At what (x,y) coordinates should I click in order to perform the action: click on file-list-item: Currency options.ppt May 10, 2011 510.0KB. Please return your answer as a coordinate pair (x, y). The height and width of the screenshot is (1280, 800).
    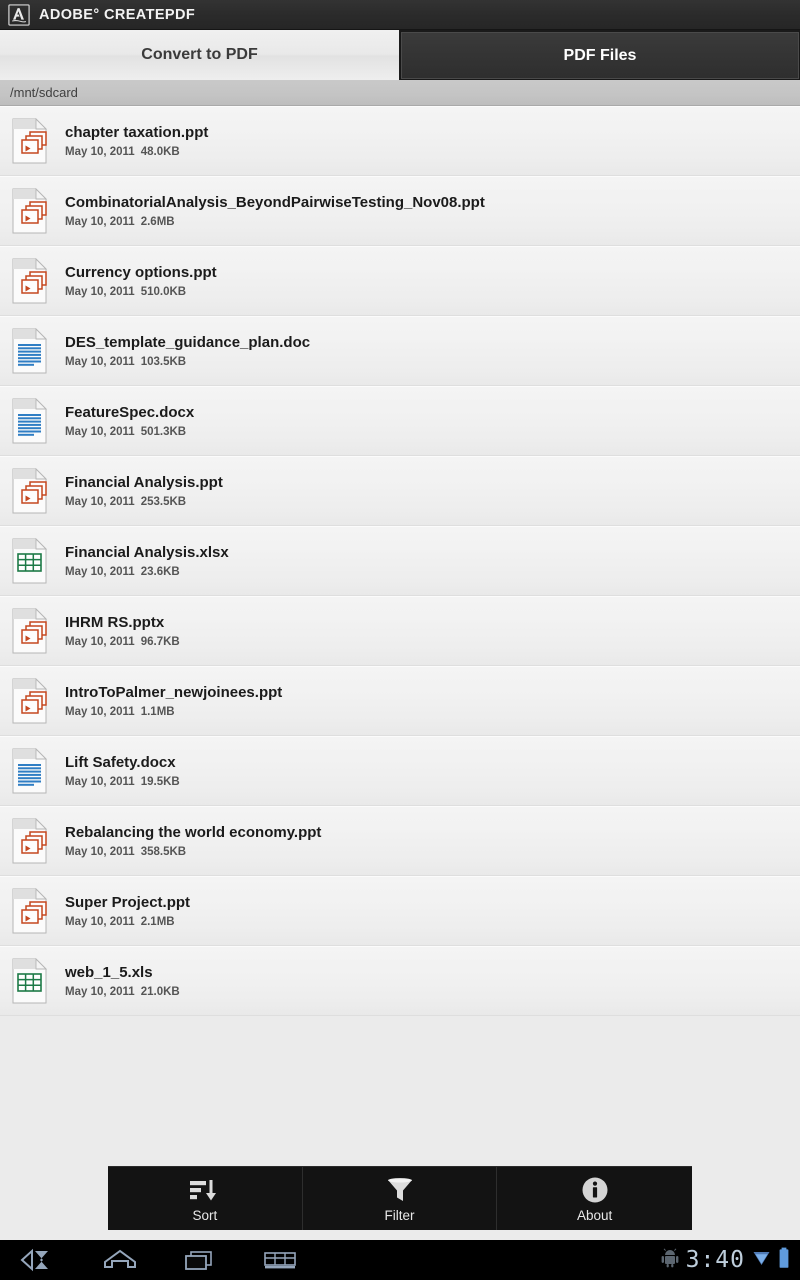
    Looking at the image, I should click on (400, 281).